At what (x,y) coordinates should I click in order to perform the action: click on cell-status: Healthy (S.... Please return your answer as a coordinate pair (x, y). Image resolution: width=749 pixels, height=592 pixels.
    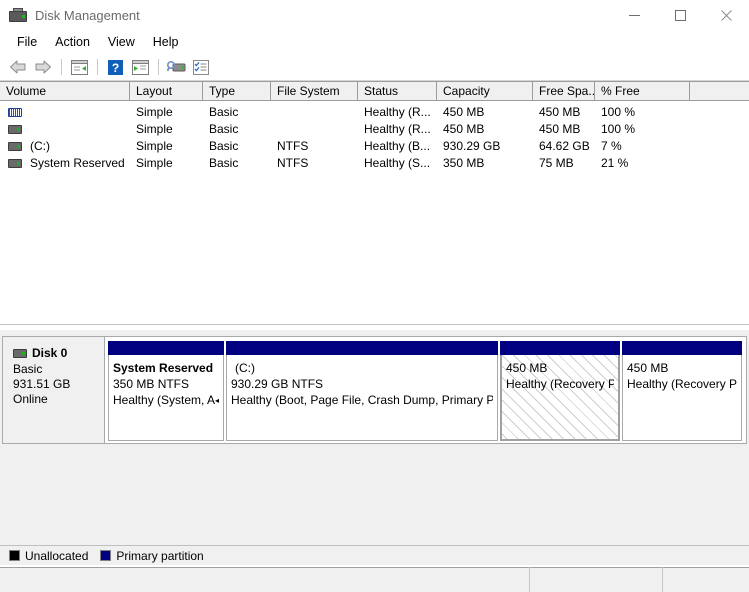
    Looking at the image, I should click on (397, 163).